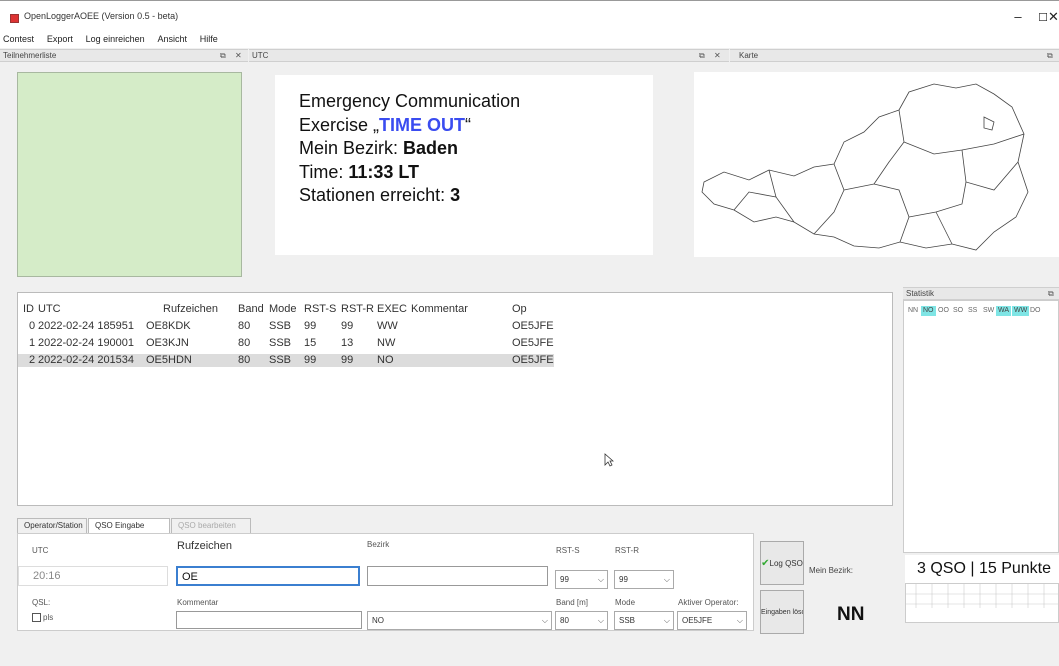 This screenshot has height=666, width=1059. I want to click on window-title: OpenLoggerAOEE (Version 0.5 - beta), so click(101, 16).